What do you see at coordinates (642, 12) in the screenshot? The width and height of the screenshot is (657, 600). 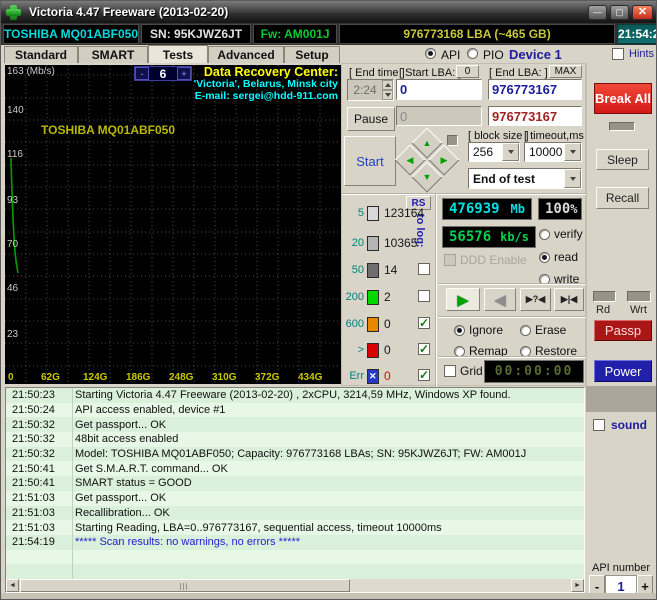 I see `close-button: ✕` at bounding box center [642, 12].